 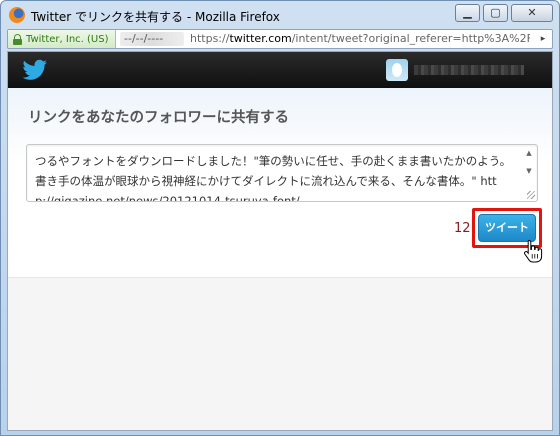 What do you see at coordinates (17, 39) in the screenshot?
I see `lock-icon` at bounding box center [17, 39].